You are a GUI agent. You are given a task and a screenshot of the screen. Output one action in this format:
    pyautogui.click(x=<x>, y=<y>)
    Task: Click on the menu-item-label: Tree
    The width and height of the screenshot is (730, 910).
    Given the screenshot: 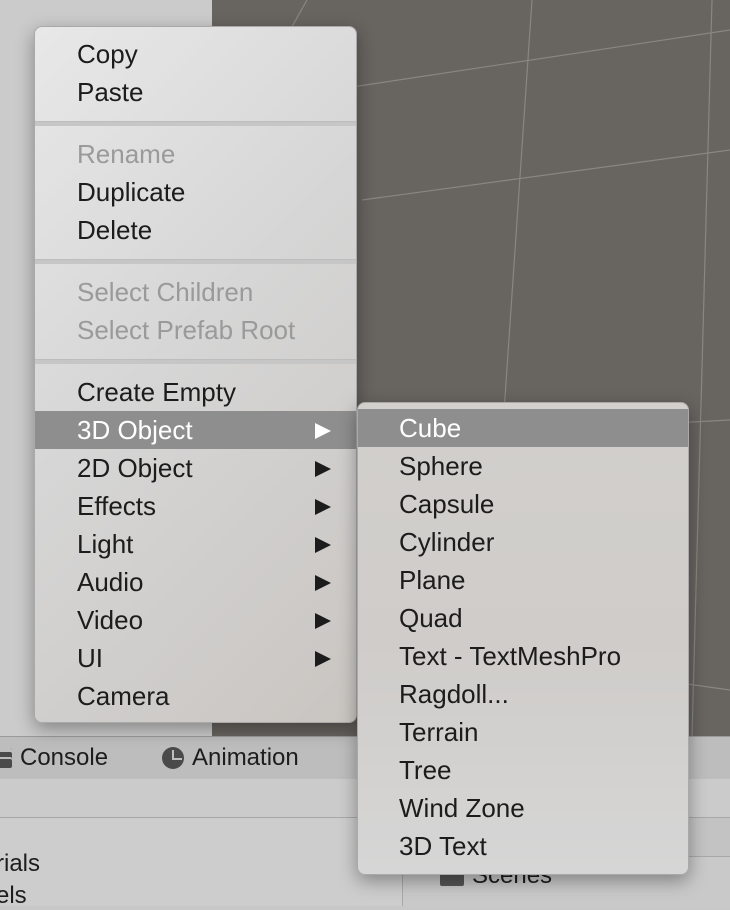 What is the action you would take?
    pyautogui.click(x=425, y=770)
    